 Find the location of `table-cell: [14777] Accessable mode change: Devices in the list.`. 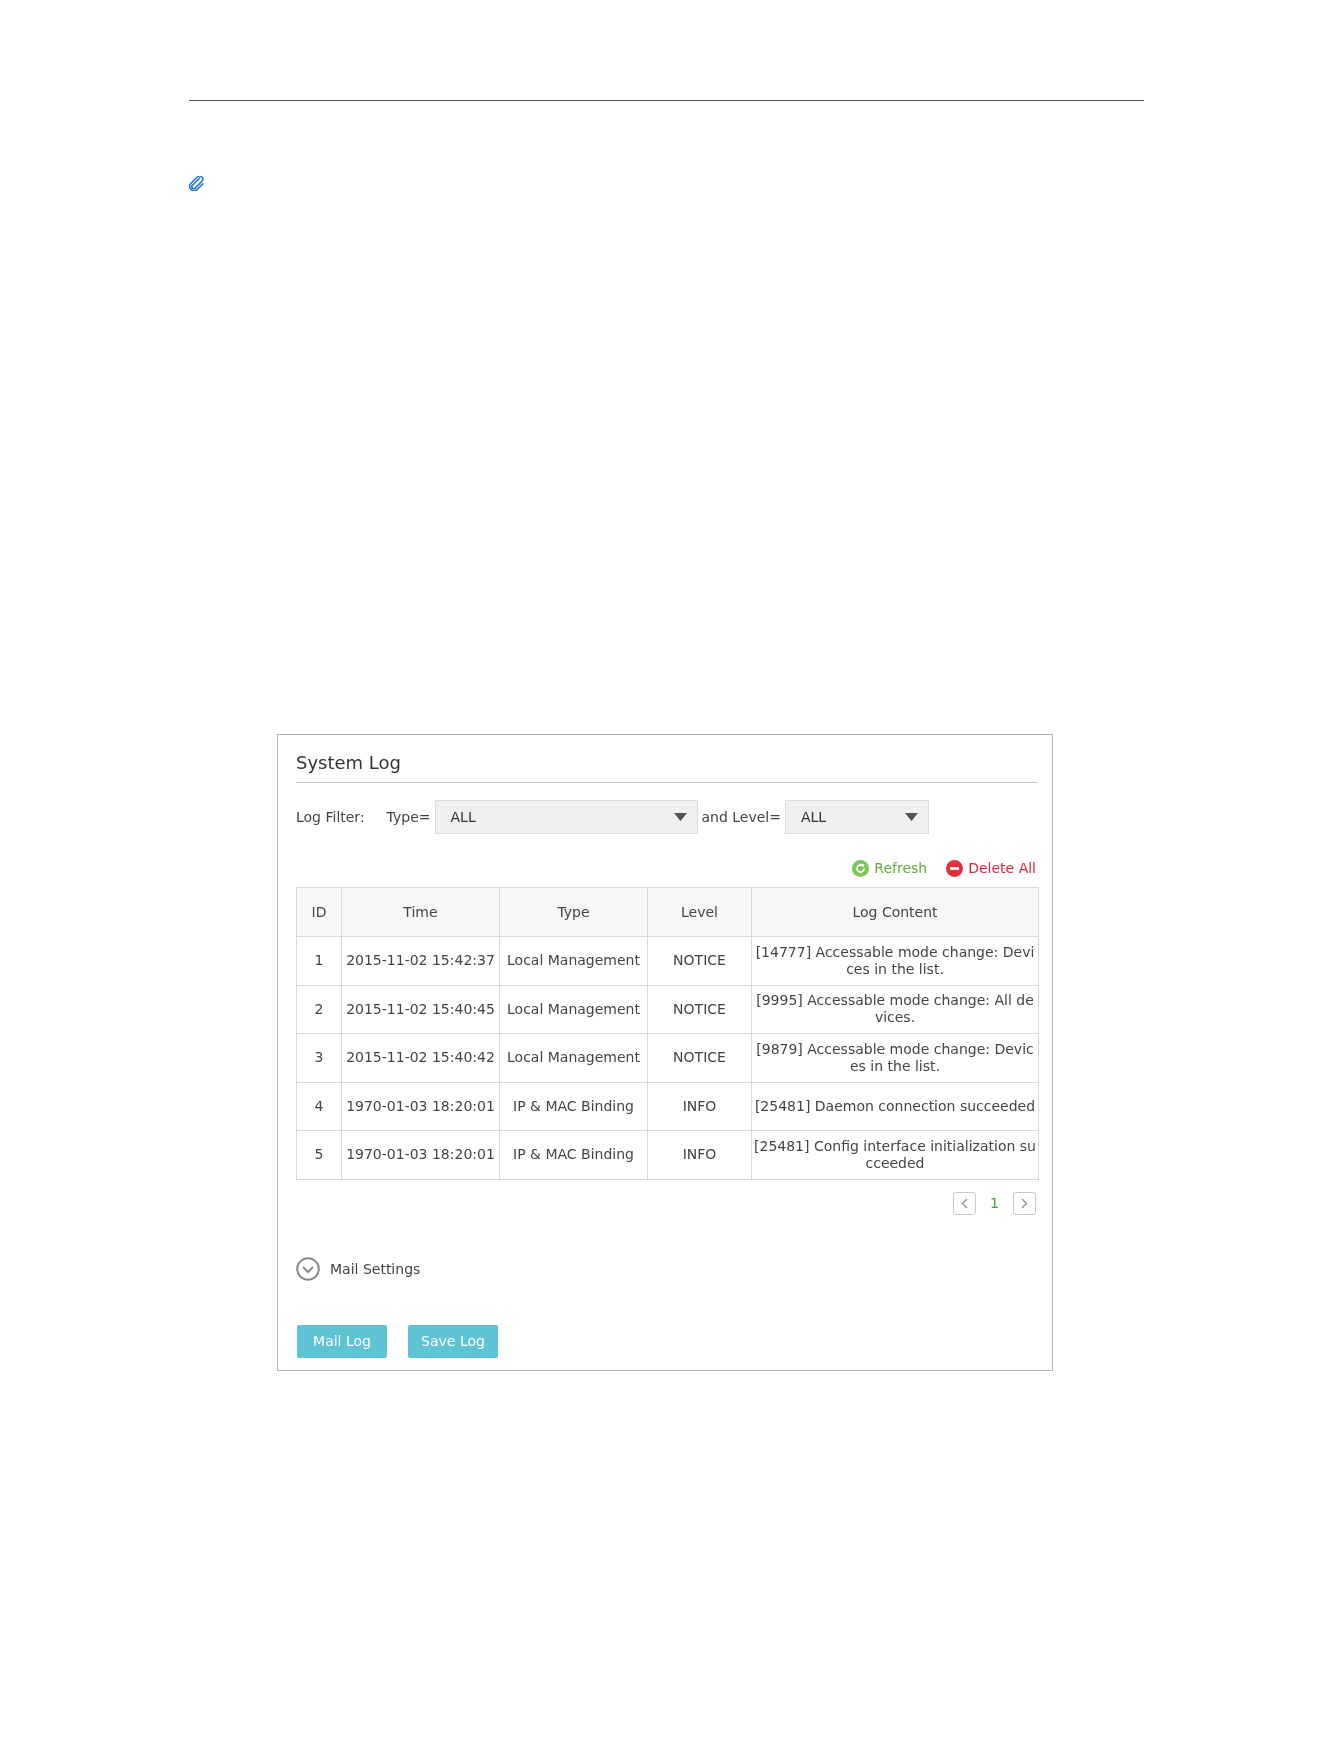

table-cell: [14777] Accessable mode change: Devices in the list. is located at coordinates (895, 960).